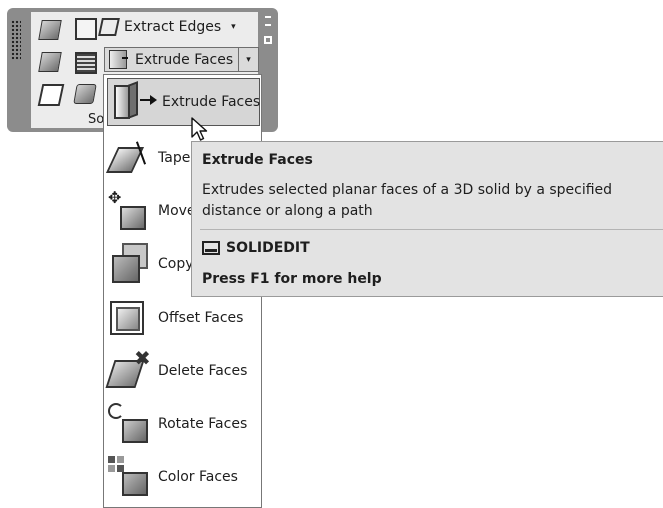  Describe the element at coordinates (268, 248) in the screenshot. I see `tooltip-command: SOLIDEDIT` at that location.